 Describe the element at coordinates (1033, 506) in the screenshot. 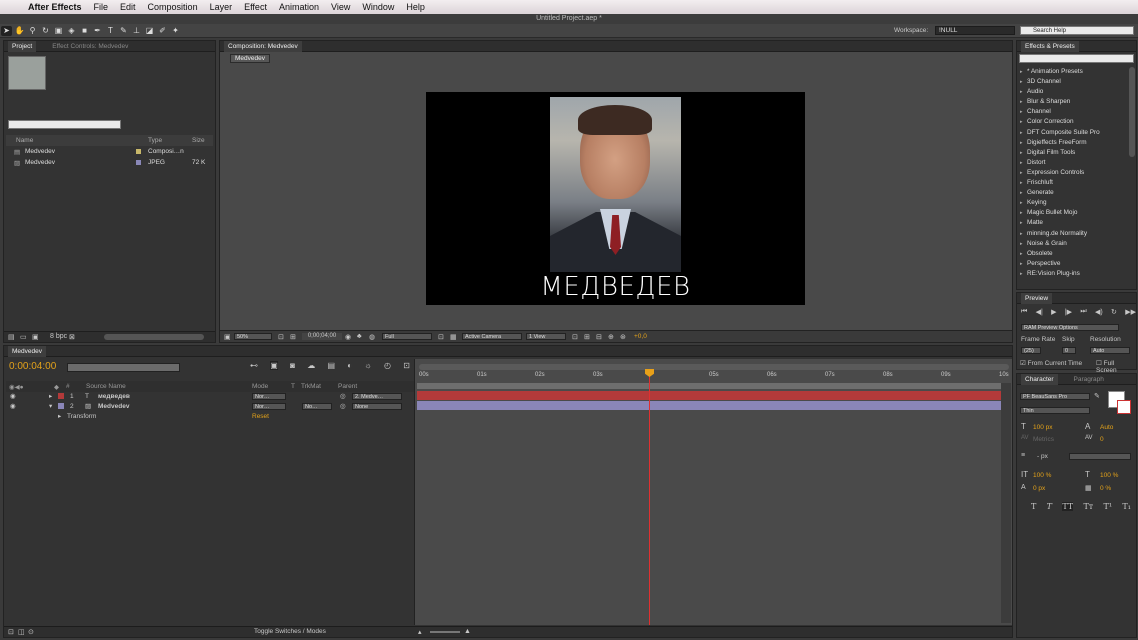

I see `faux-bold-icon: T` at that location.